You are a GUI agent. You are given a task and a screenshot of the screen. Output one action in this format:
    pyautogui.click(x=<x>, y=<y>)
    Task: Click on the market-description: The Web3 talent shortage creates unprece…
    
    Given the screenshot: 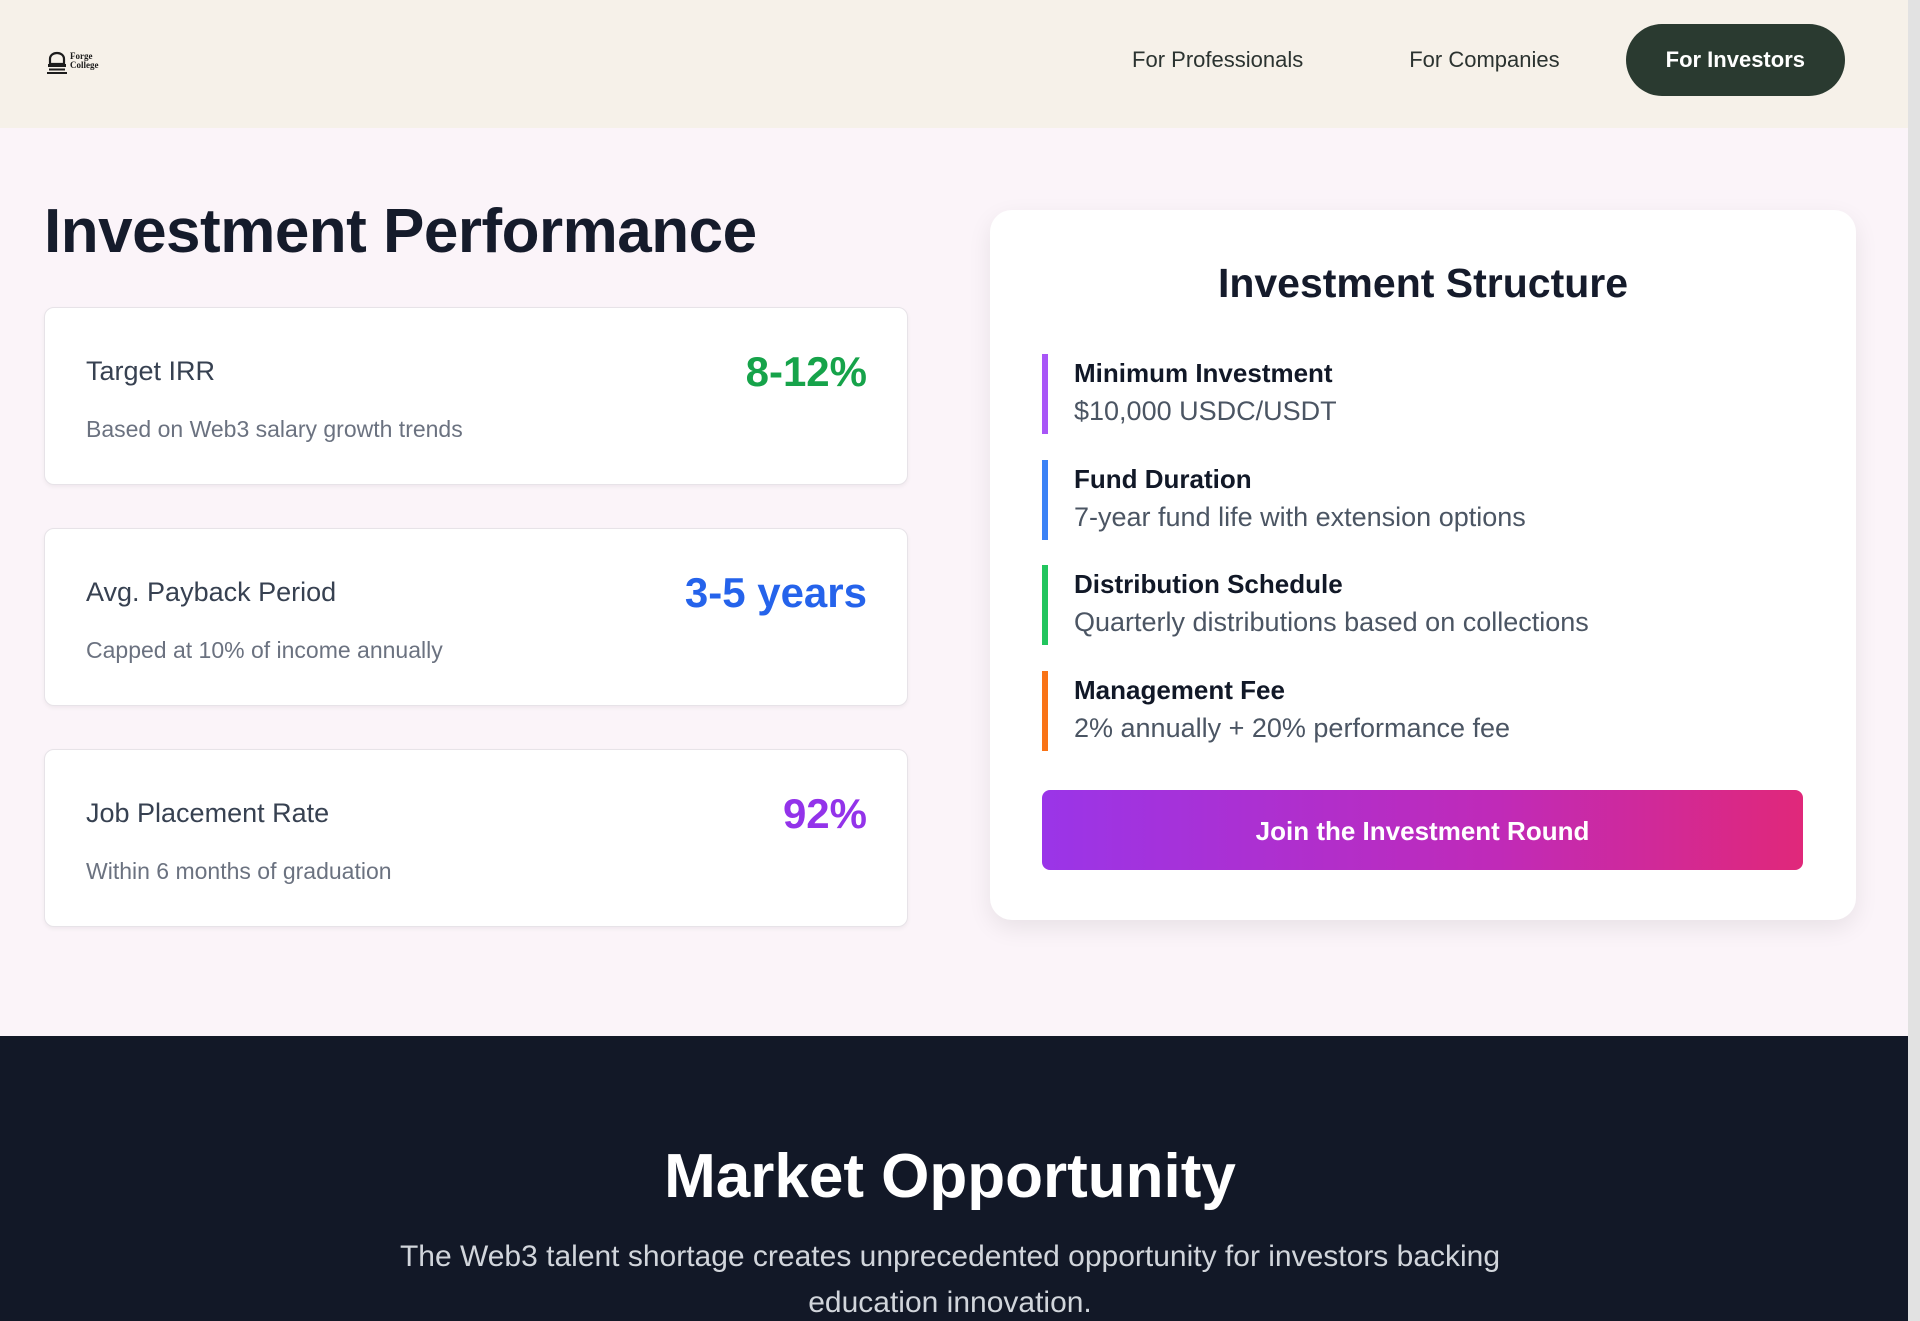 What is the action you would take?
    pyautogui.click(x=950, y=1279)
    